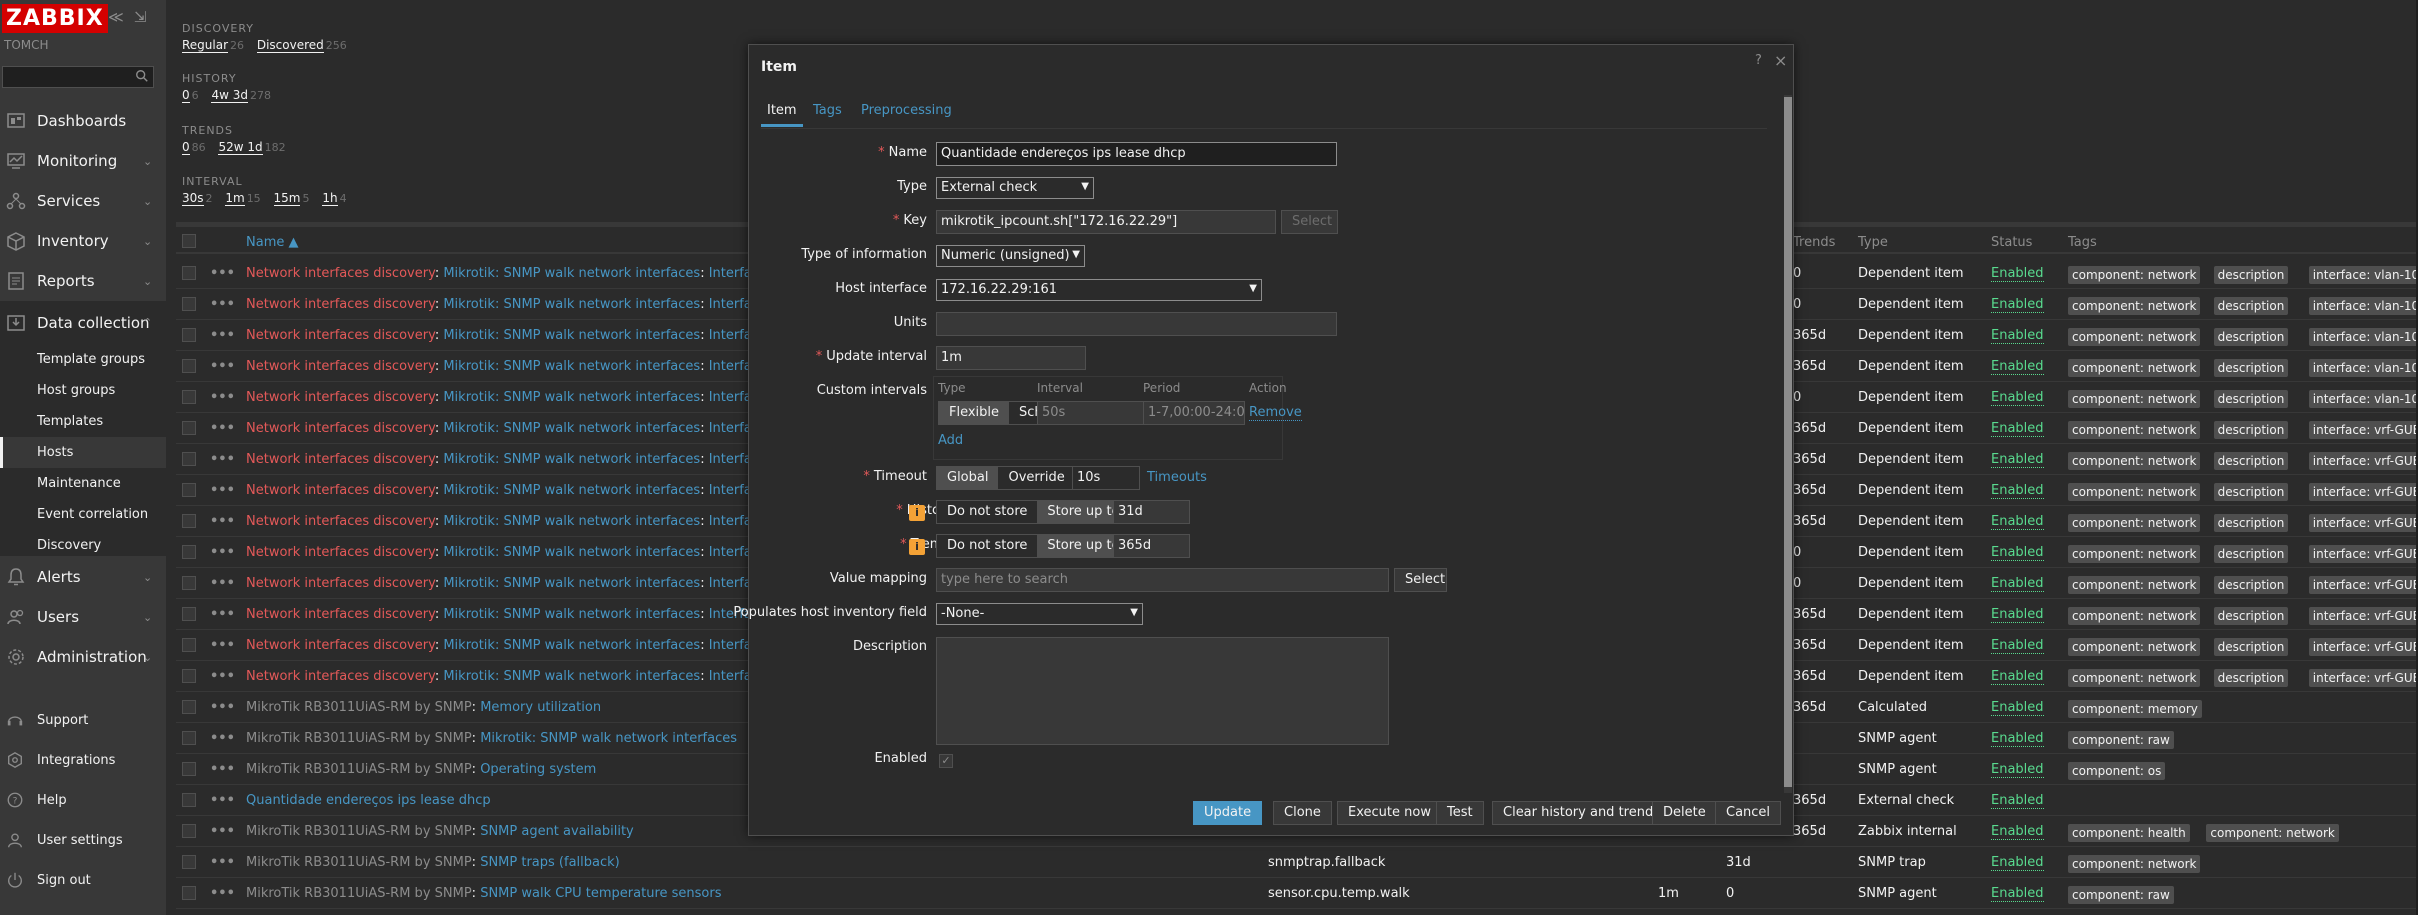 This screenshot has height=915, width=2418. Describe the element at coordinates (1106, 478) in the screenshot. I see `timeout-input: 10s` at that location.